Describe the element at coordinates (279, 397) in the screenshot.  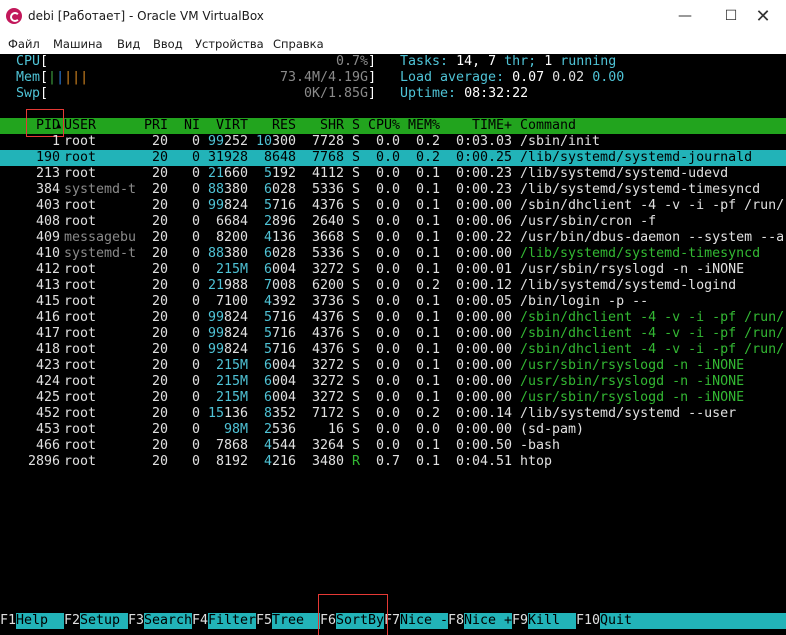
I see `cell-res: 6004` at that location.